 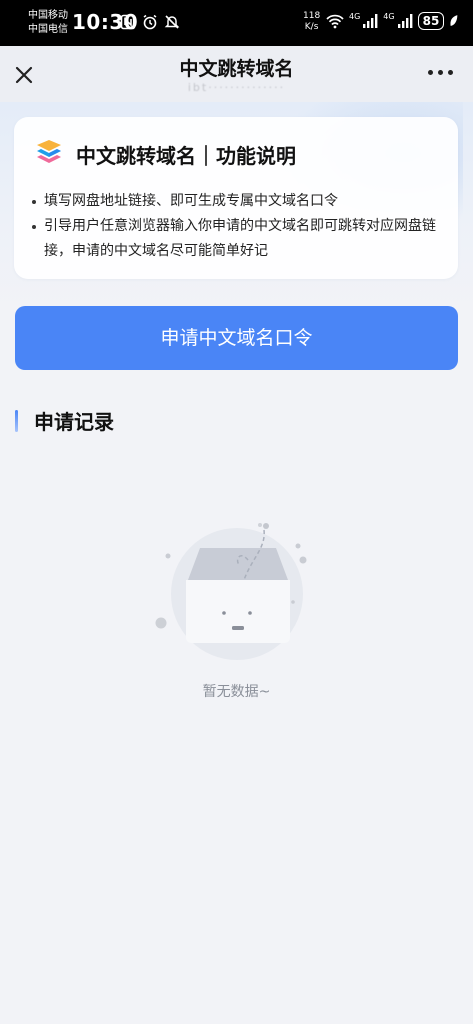 What do you see at coordinates (236, 23) in the screenshot?
I see `status-bar: 中国移动 中国电信 10:30 118 K/s 4G 4G 85` at bounding box center [236, 23].